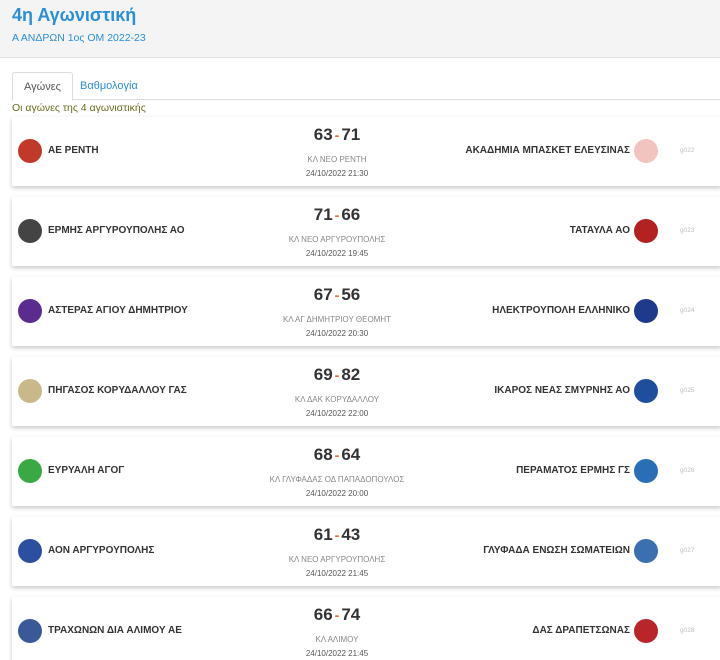  Describe the element at coordinates (109, 86) in the screenshot. I see `tab-standings: Βαθμολογία` at that location.